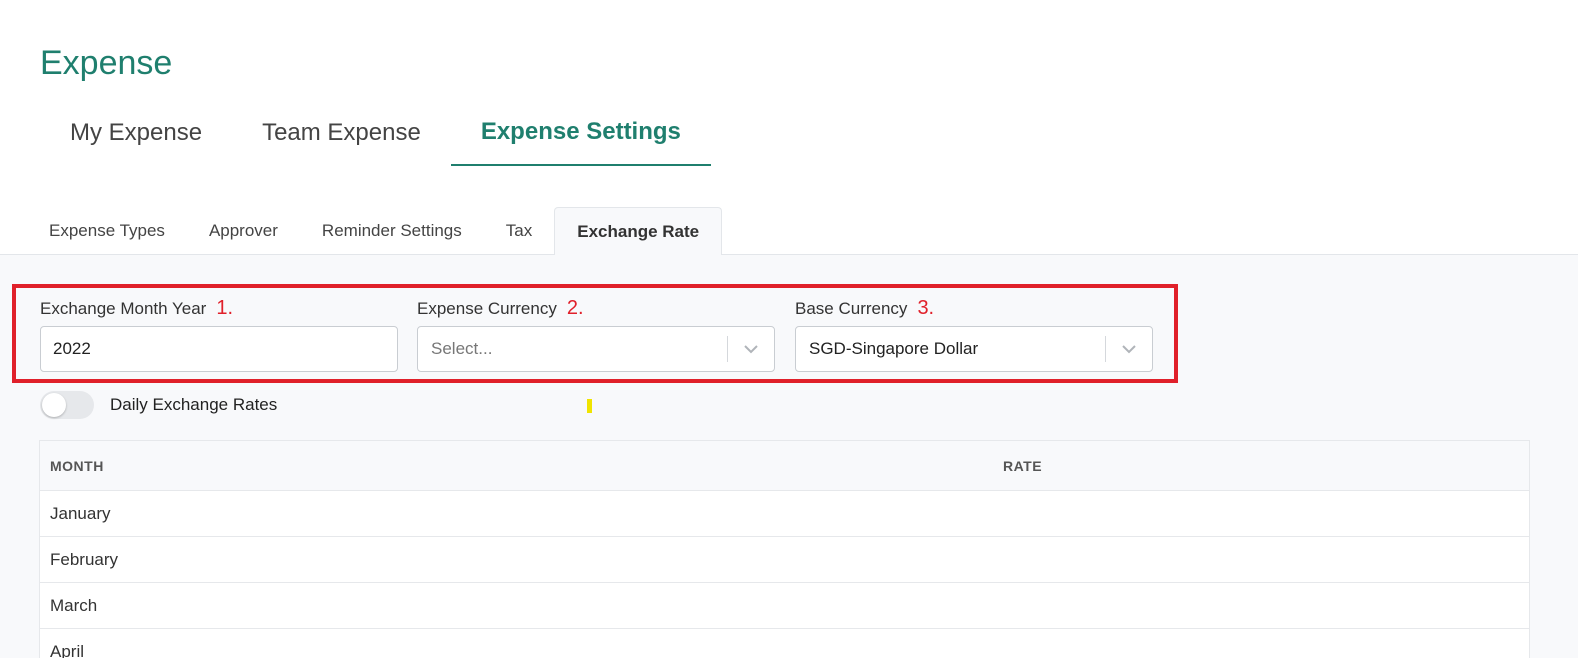 The height and width of the screenshot is (658, 1578). Describe the element at coordinates (194, 404) in the screenshot. I see `daily-rates-label: Daily Exchange Rates` at that location.